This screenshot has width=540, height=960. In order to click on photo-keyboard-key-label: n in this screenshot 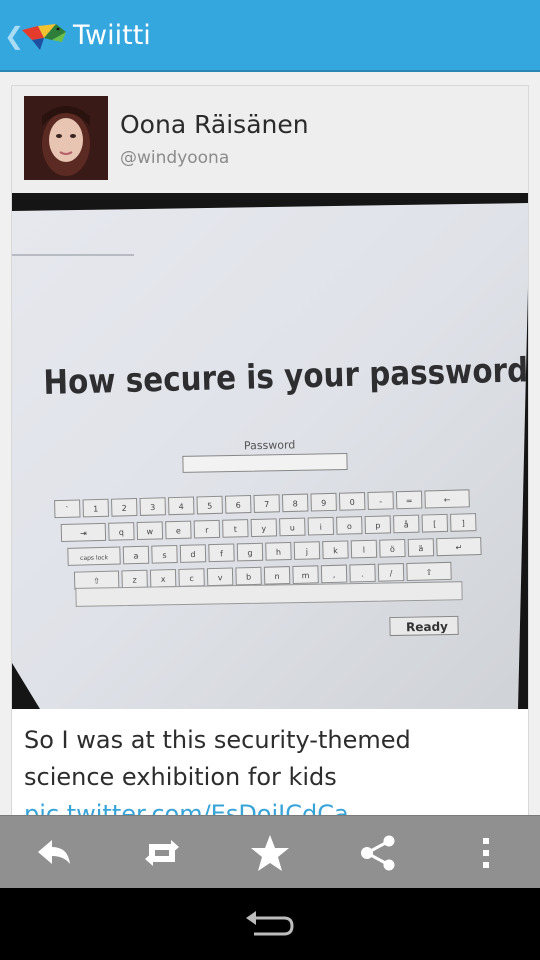, I will do `click(276, 576)`.